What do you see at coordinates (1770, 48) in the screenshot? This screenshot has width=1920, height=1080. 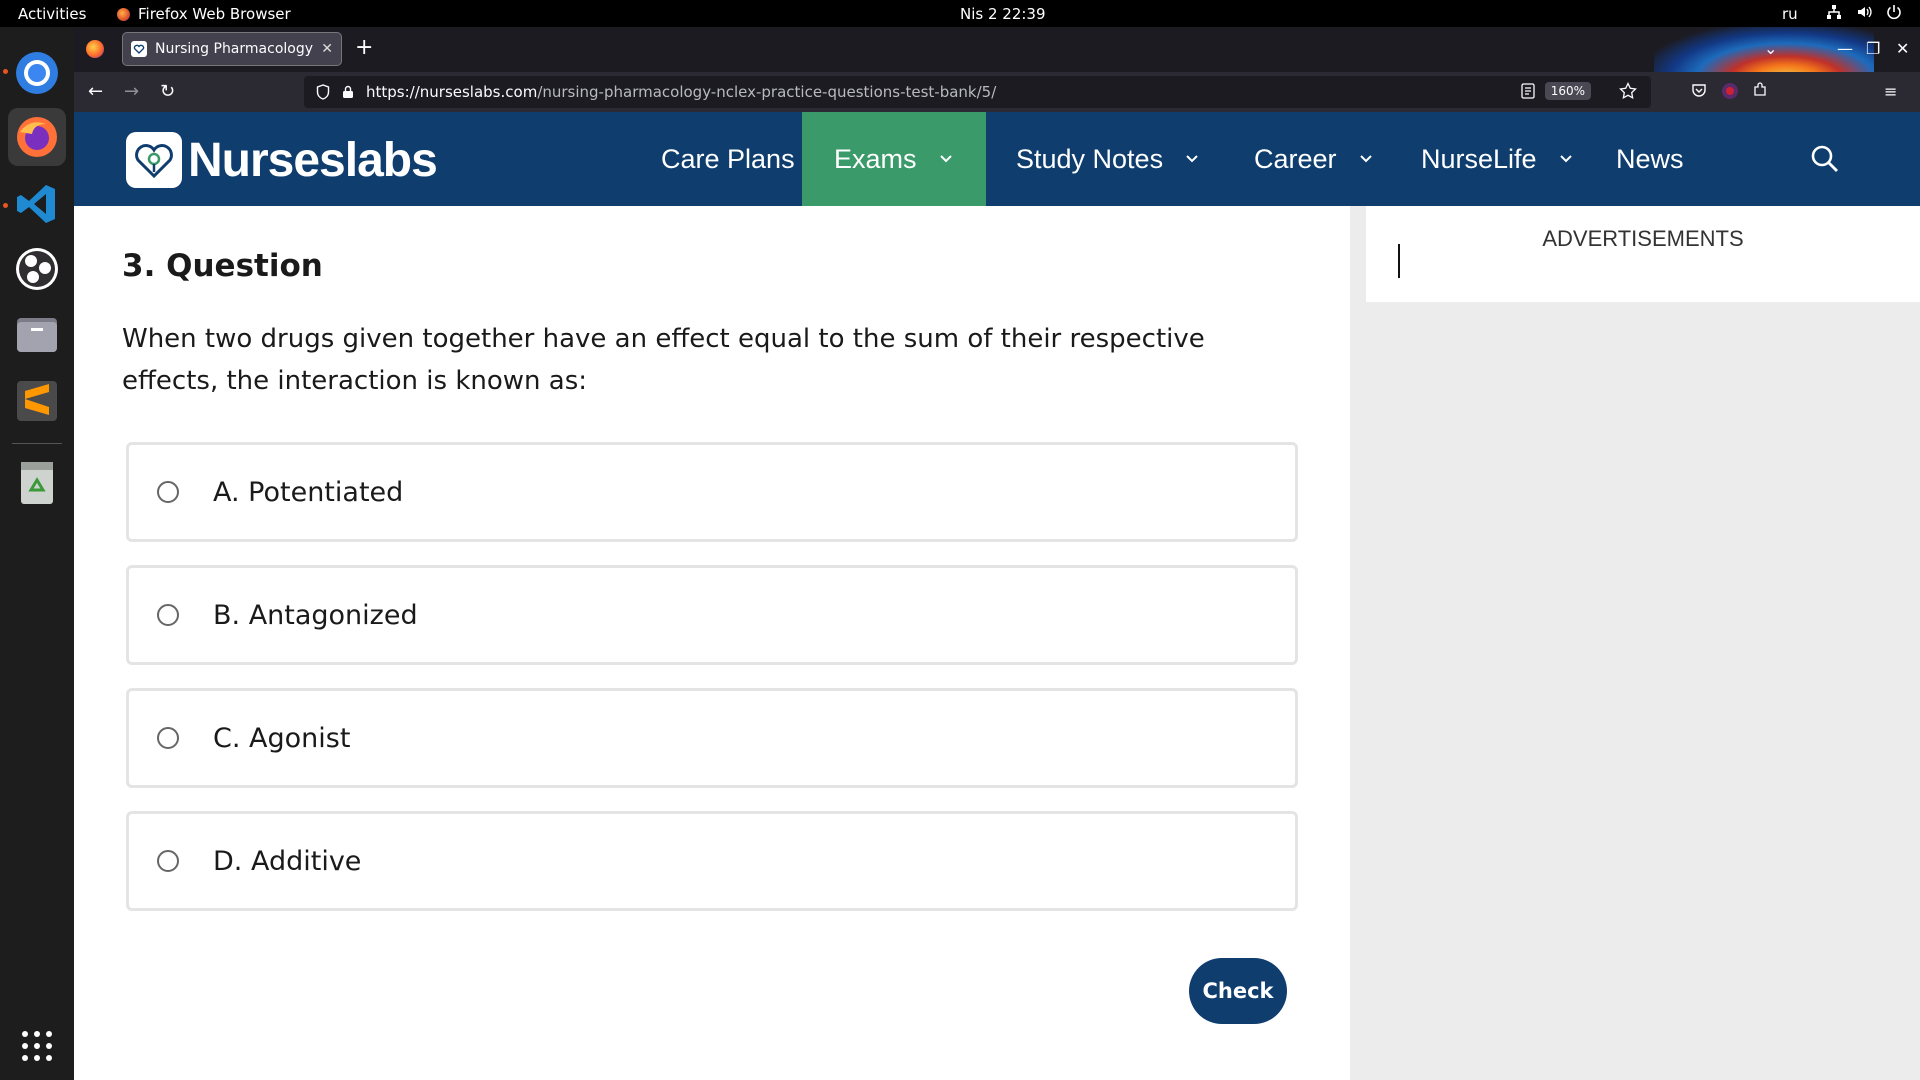 I see `list-all-tabs-icon: ⌄` at bounding box center [1770, 48].